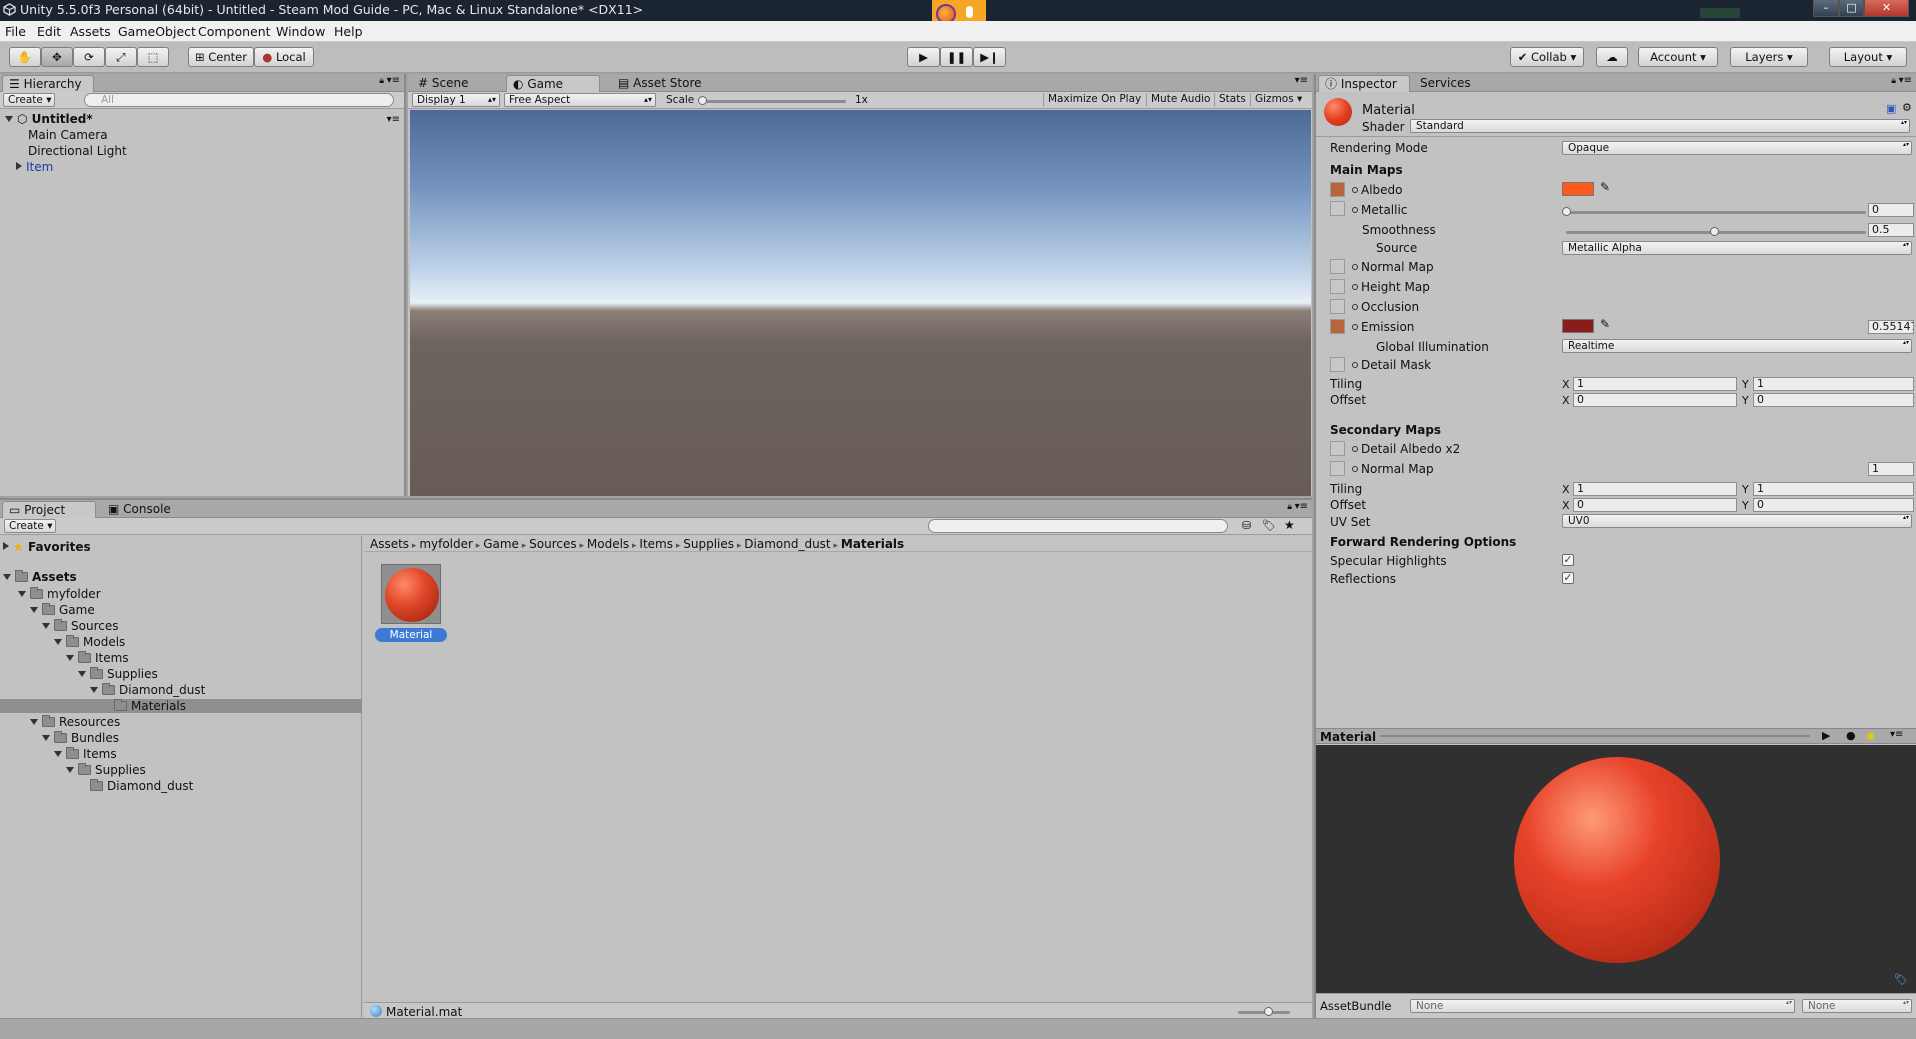  What do you see at coordinates (1616, 869) in the screenshot?
I see `preview-viewport: 🏷︎` at bounding box center [1616, 869].